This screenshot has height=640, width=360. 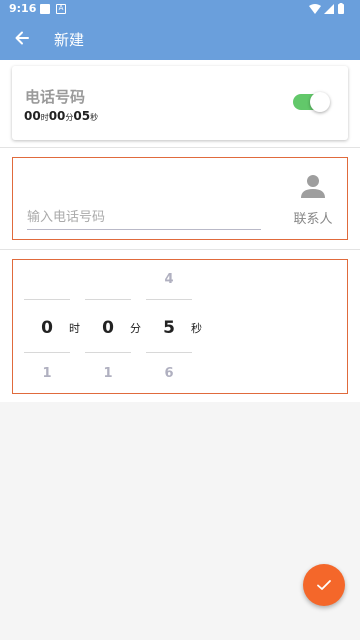 What do you see at coordinates (313, 202) in the screenshot?
I see `contacts-button: 联系人` at bounding box center [313, 202].